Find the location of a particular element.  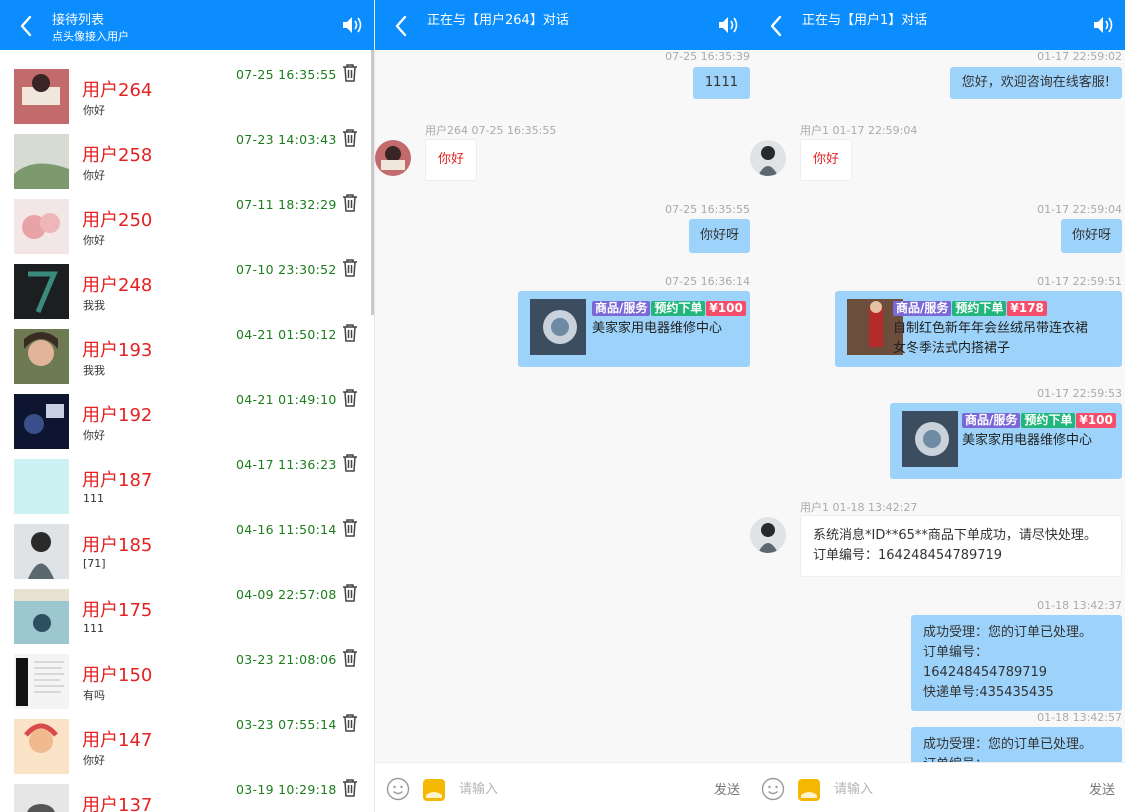

list-item: 用户264 你好 07-25 16:35:55 is located at coordinates (187, 87).